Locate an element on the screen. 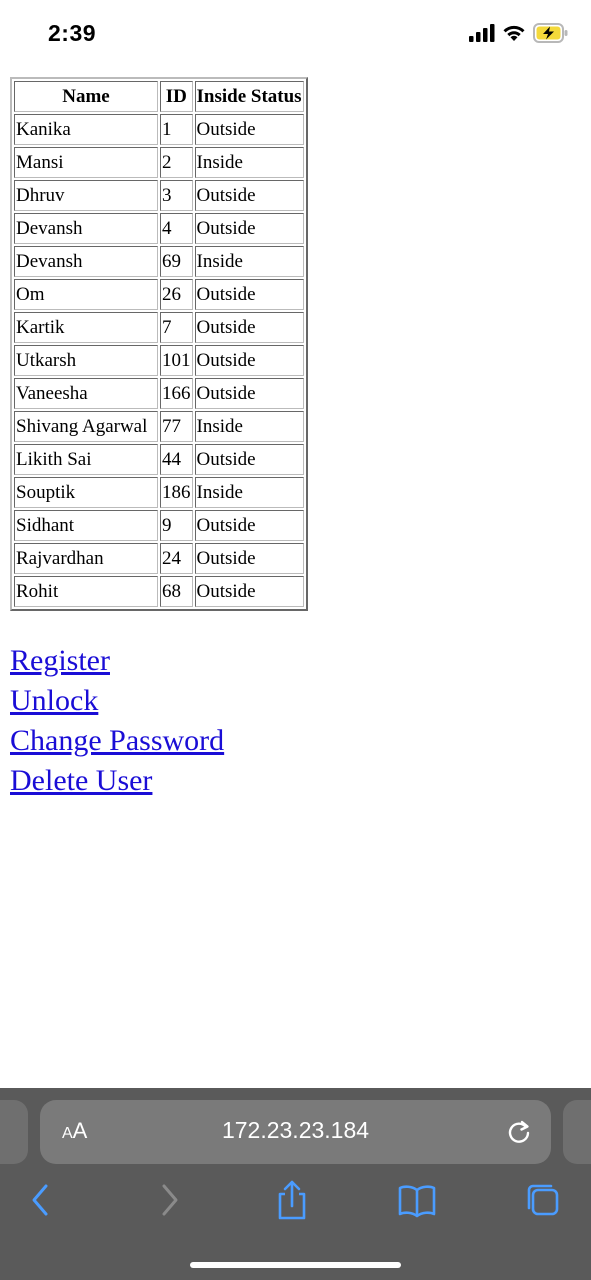  share-icon is located at coordinates (292, 1200).